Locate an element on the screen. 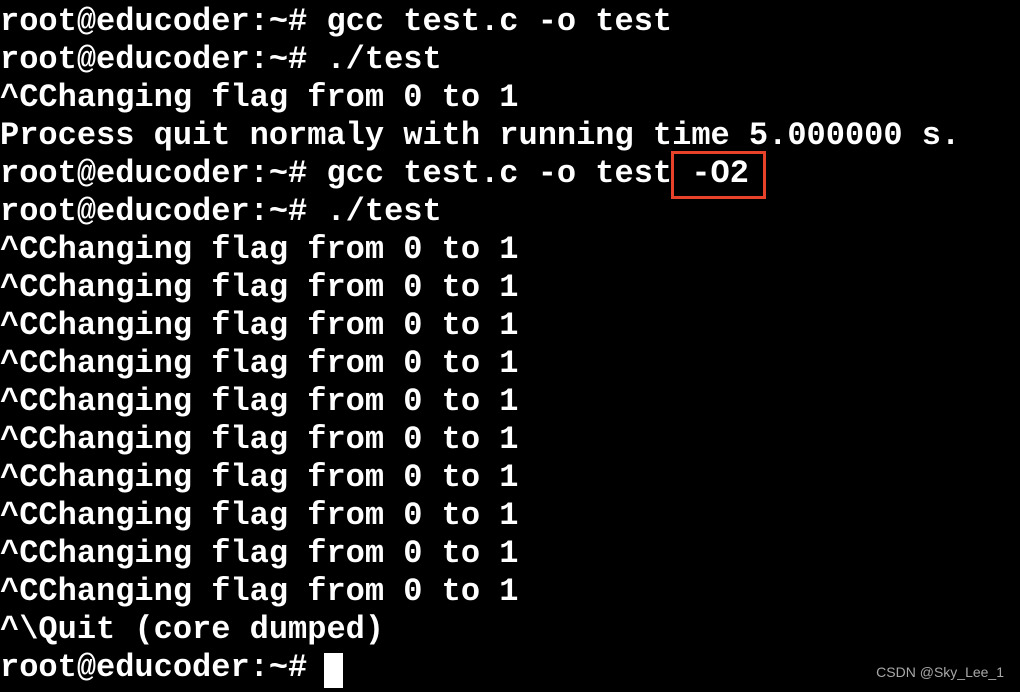  highlight-box-O2 is located at coordinates (718, 175).